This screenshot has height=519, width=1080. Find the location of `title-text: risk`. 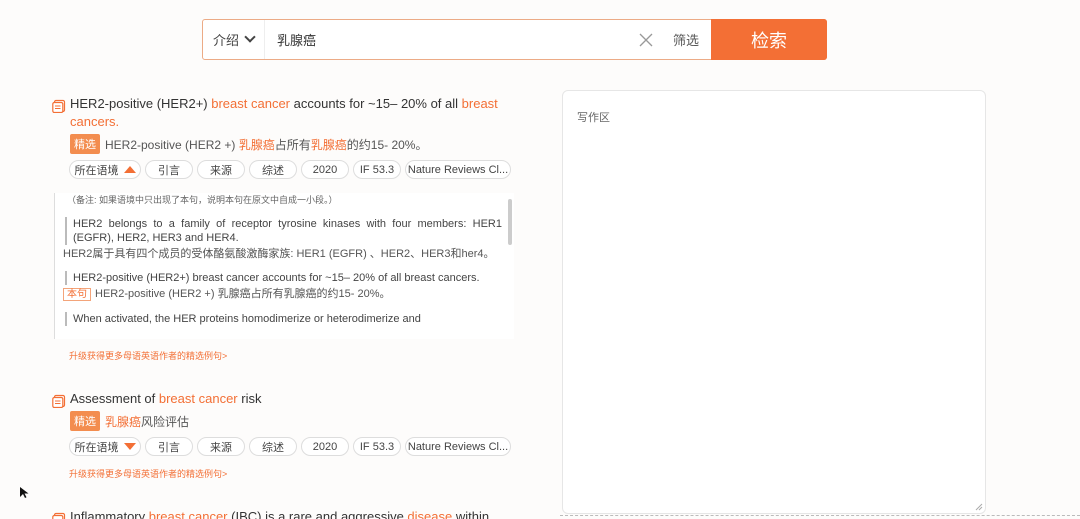

title-text: risk is located at coordinates (249, 398).